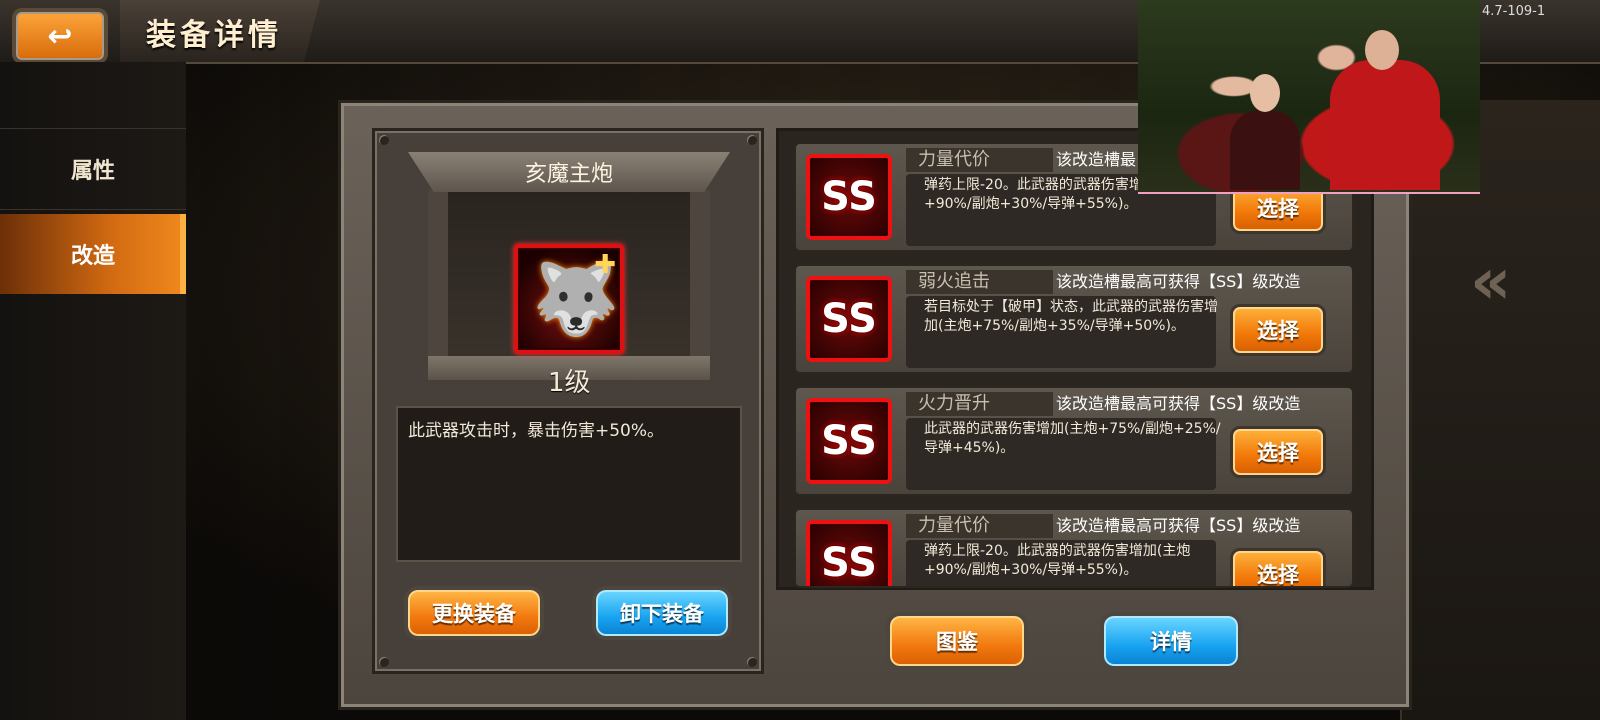  I want to click on unequip-button: 卸下装备, so click(662, 613).